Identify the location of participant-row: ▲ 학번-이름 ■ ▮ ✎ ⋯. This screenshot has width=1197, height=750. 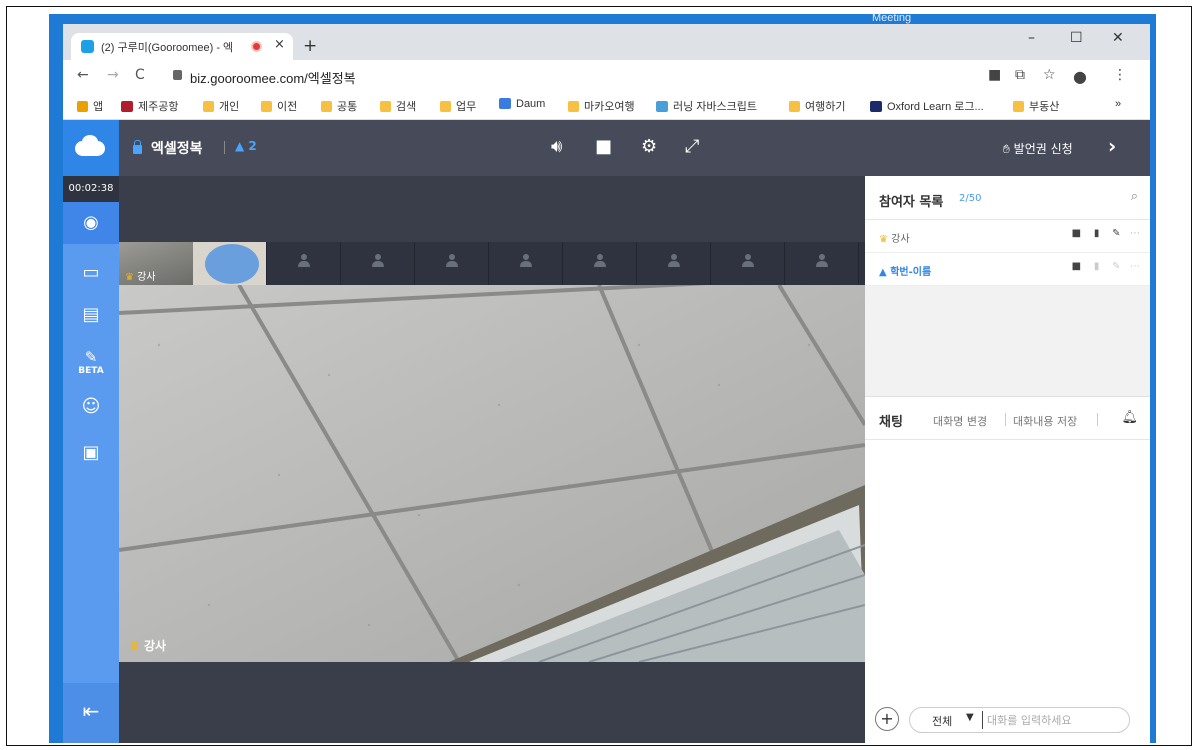
(1007, 269).